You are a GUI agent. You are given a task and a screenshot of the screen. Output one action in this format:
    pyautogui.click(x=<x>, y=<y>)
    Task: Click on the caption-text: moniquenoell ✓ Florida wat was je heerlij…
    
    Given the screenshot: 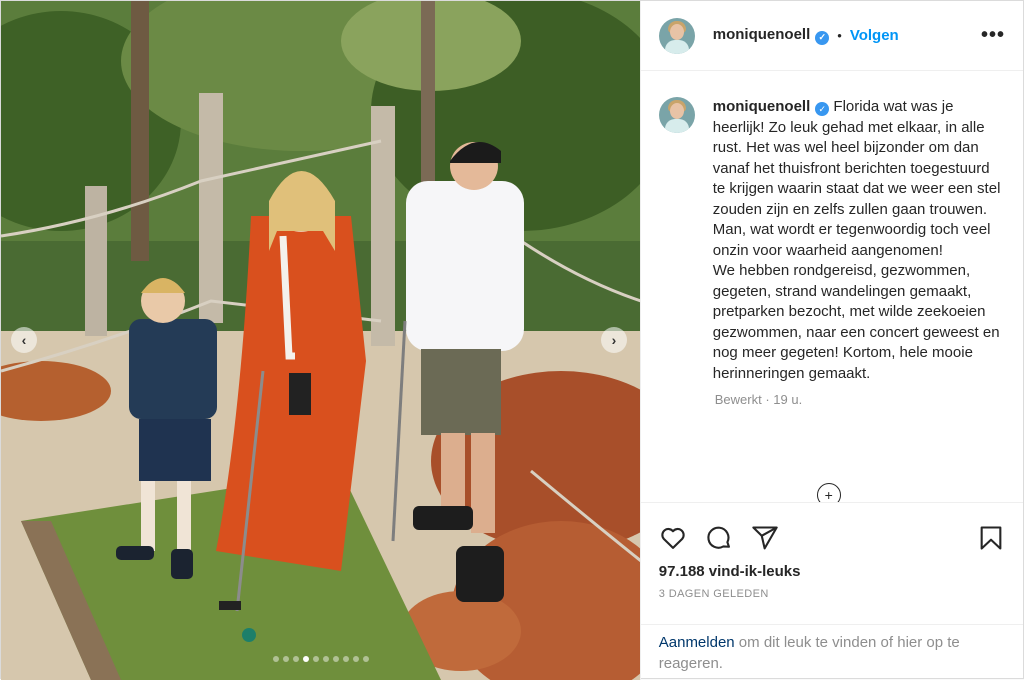 What is the action you would take?
    pyautogui.click(x=859, y=240)
    